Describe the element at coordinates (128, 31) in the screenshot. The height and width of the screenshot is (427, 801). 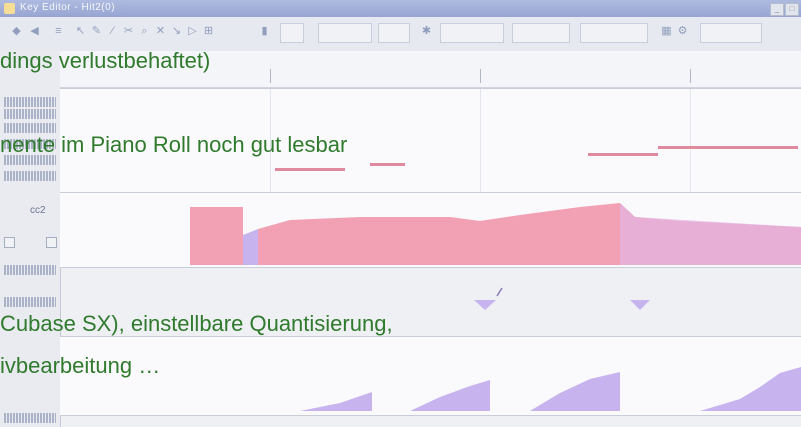
I see `glue-icon: ✂` at that location.